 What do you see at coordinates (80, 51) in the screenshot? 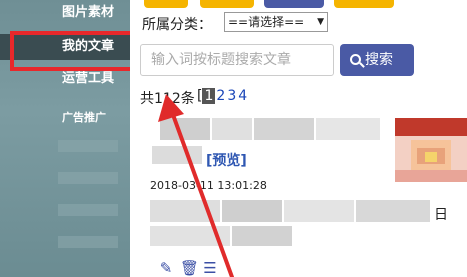
I see `highlight-box` at bounding box center [80, 51].